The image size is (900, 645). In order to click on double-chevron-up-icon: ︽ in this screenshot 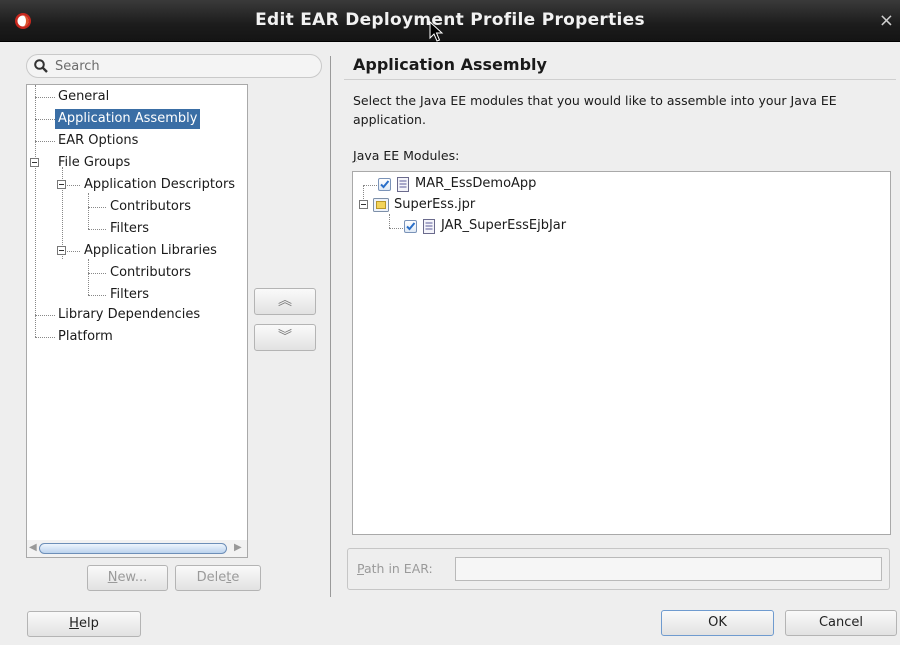, I will do `click(285, 301)`.